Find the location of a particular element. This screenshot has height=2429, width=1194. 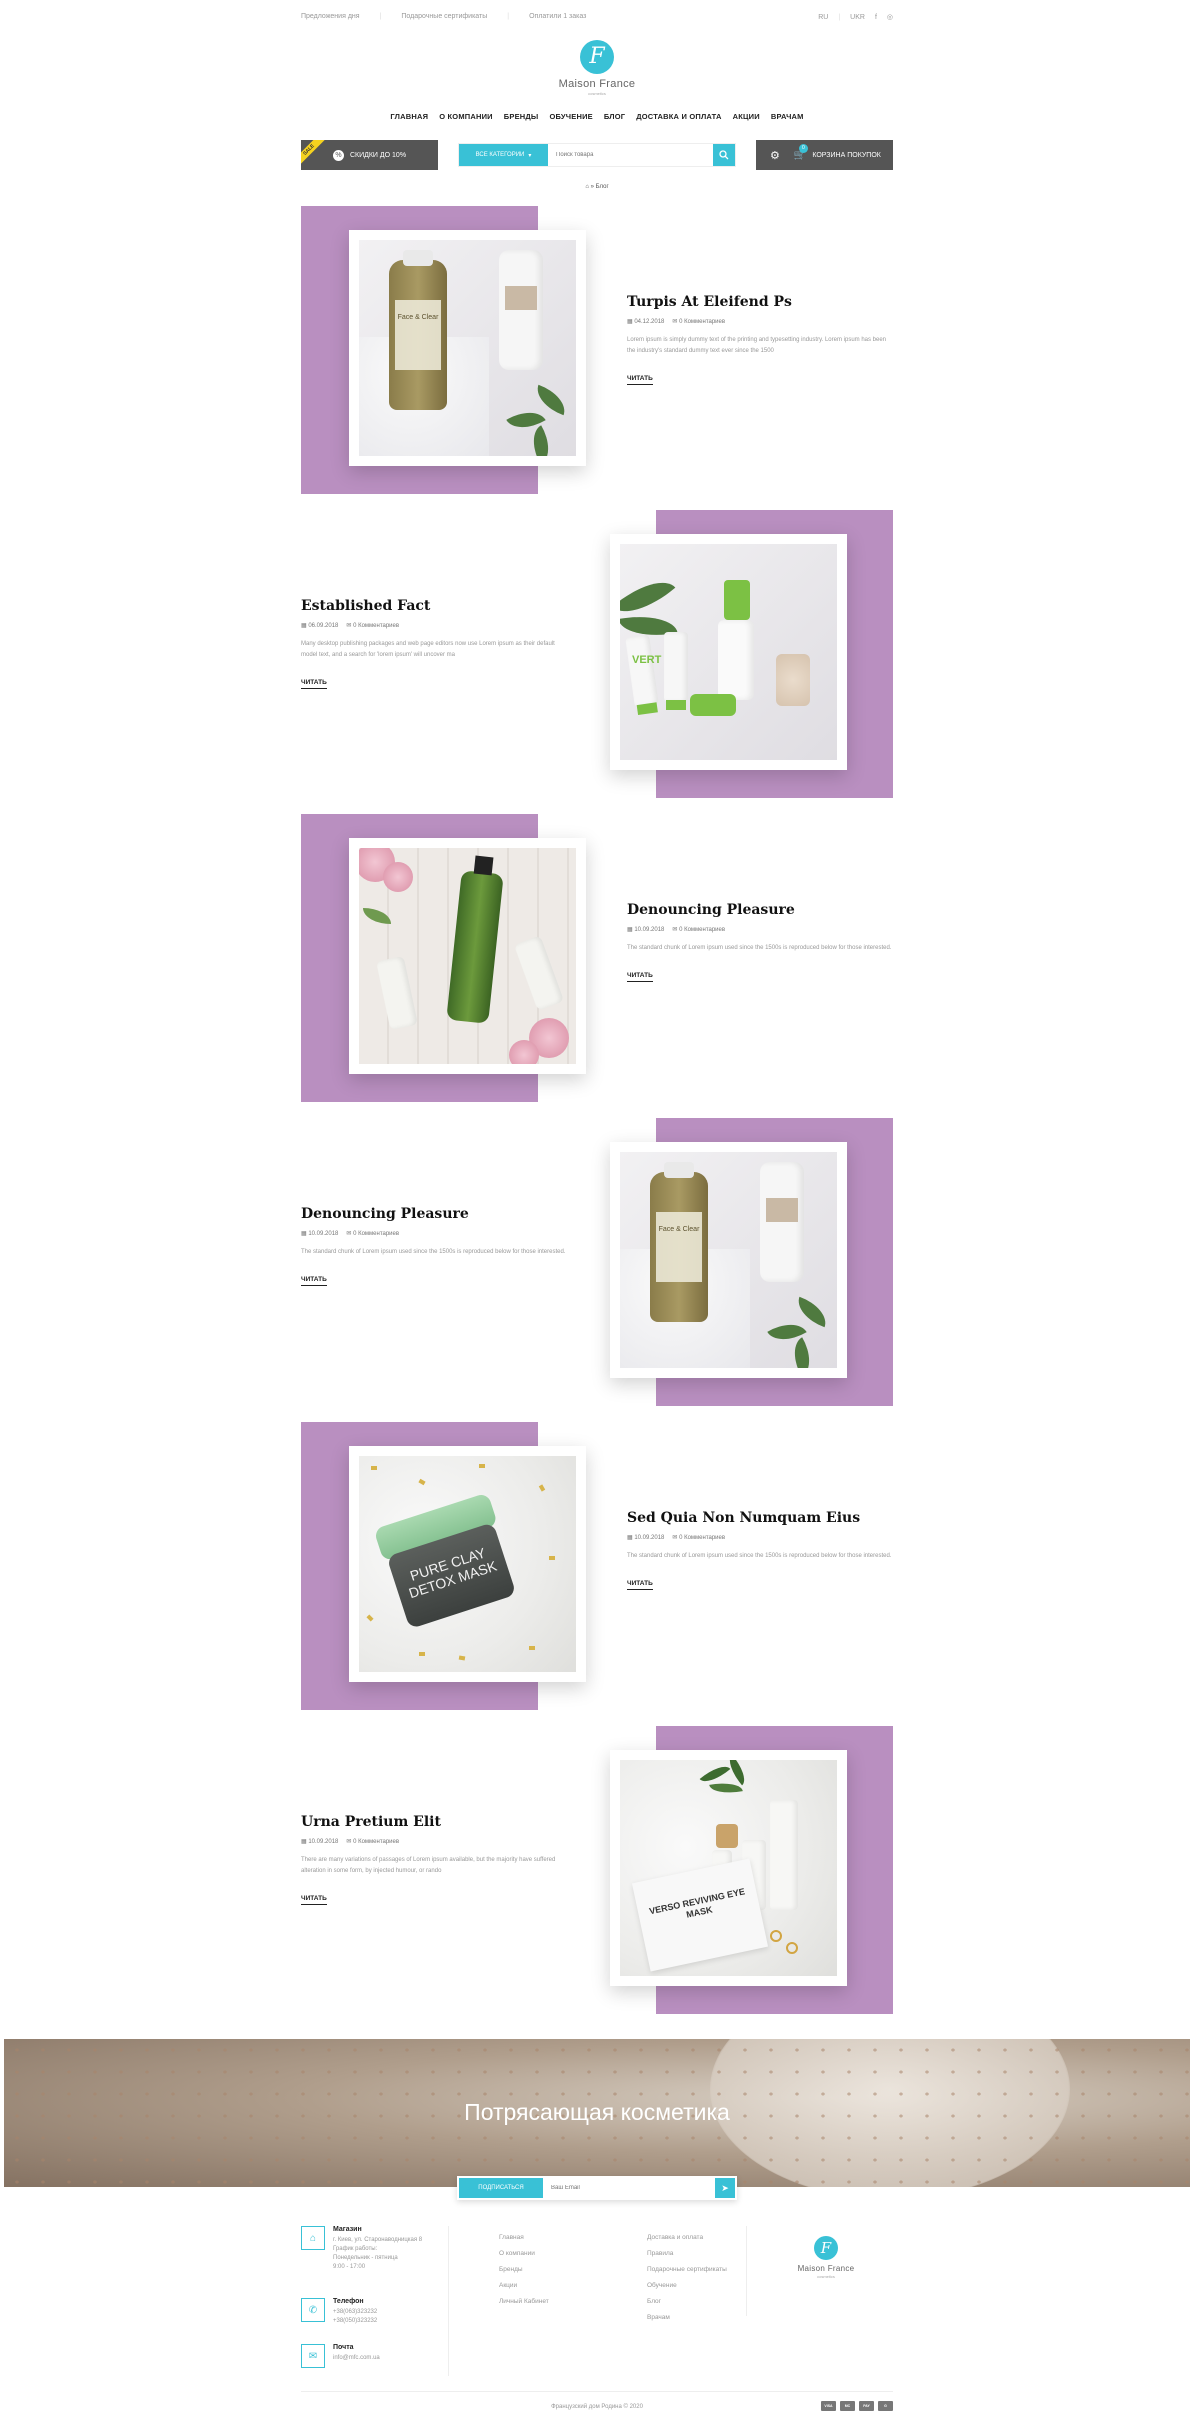

bottle-label: Face & Clear is located at coordinates (418, 335).